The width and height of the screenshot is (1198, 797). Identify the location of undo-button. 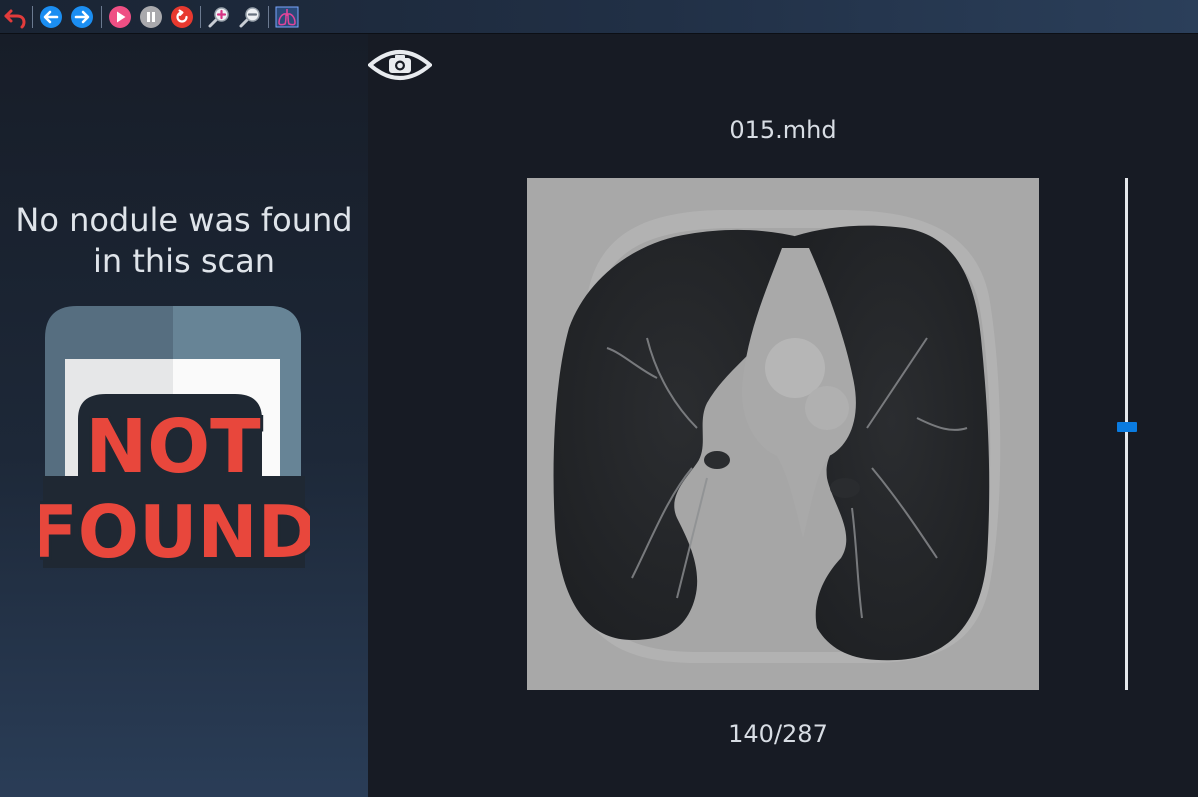
(15, 17).